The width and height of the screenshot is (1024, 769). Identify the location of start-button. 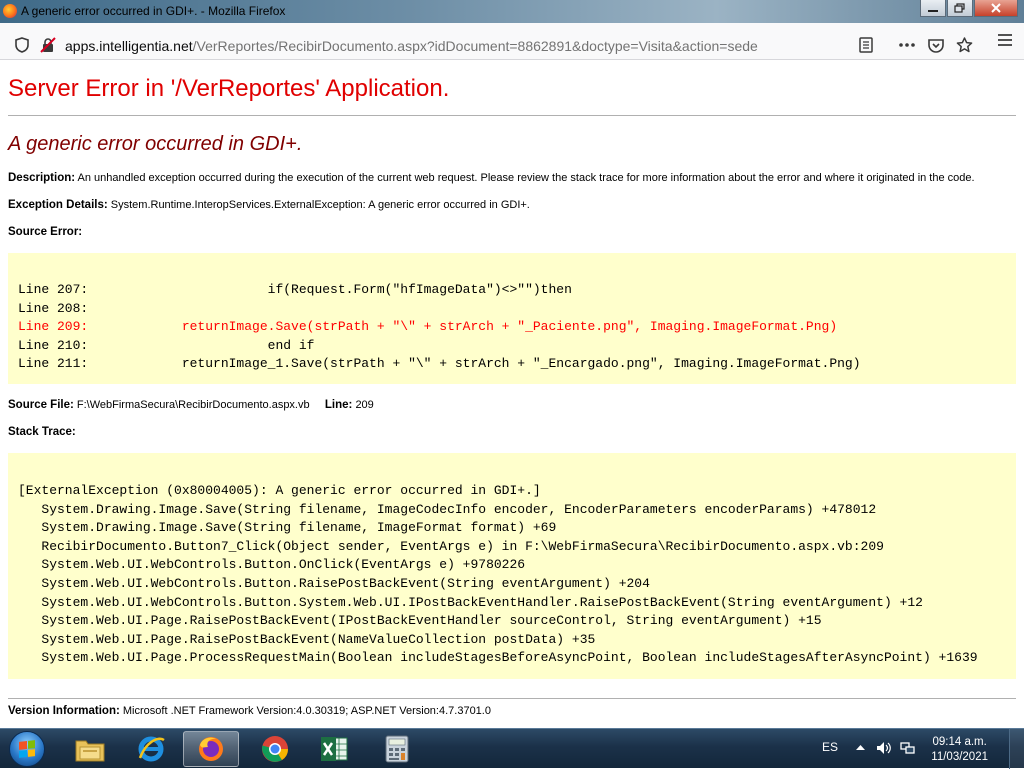
(27, 749).